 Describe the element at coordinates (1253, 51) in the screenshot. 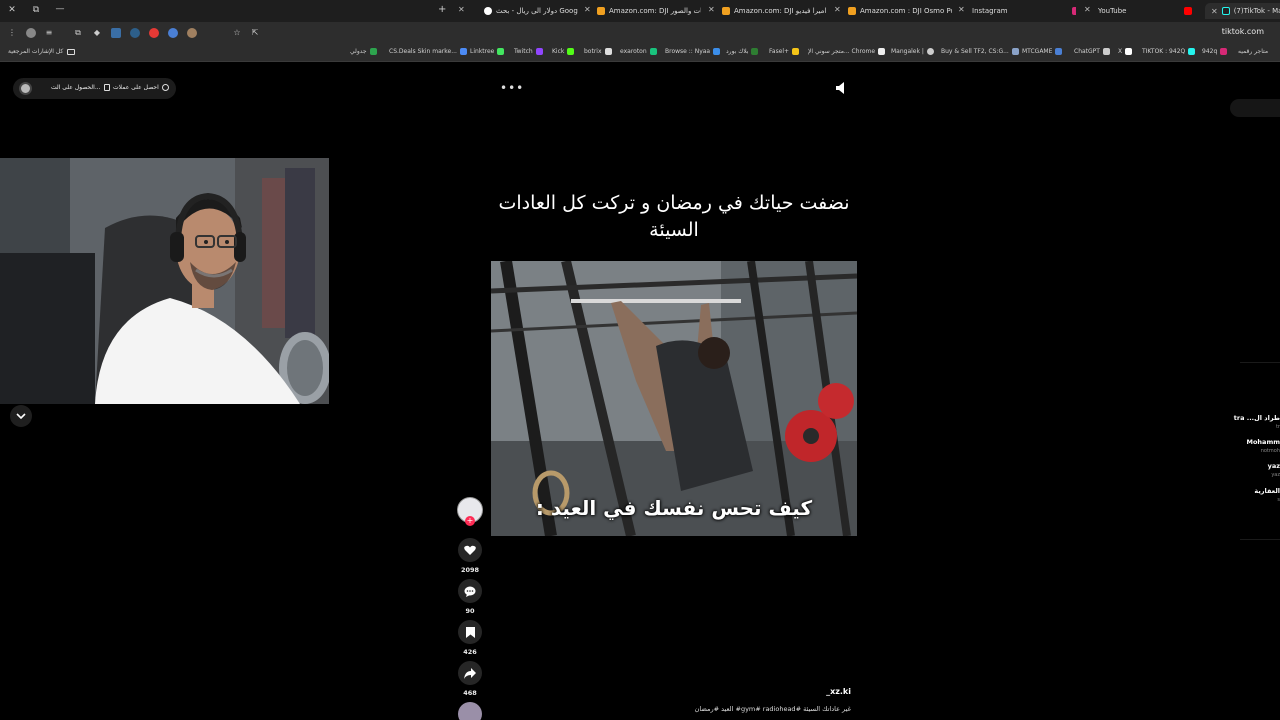

I see `bookmark-item: متاجر رقميه` at that location.